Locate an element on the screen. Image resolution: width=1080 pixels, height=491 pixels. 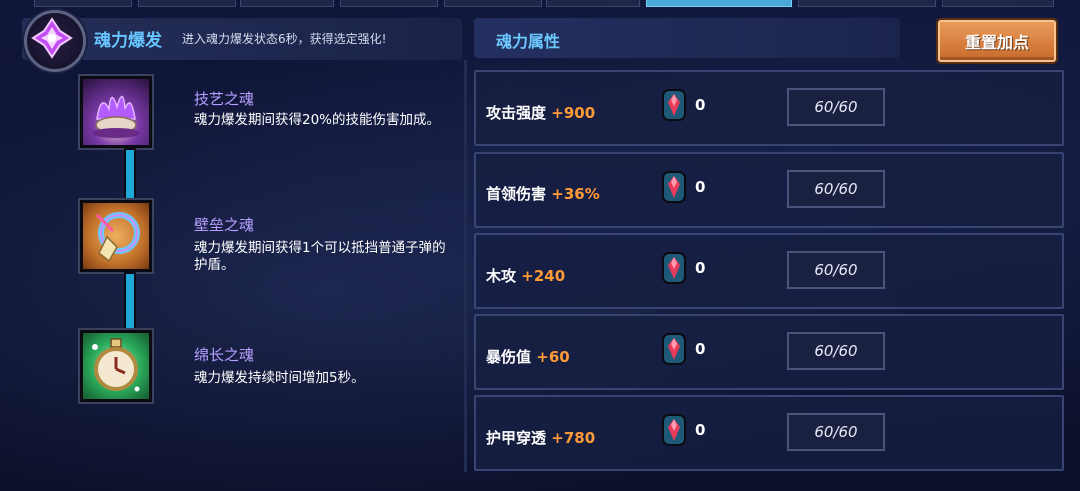
attribute-label: 攻击强度 +900 is located at coordinates (541, 113).